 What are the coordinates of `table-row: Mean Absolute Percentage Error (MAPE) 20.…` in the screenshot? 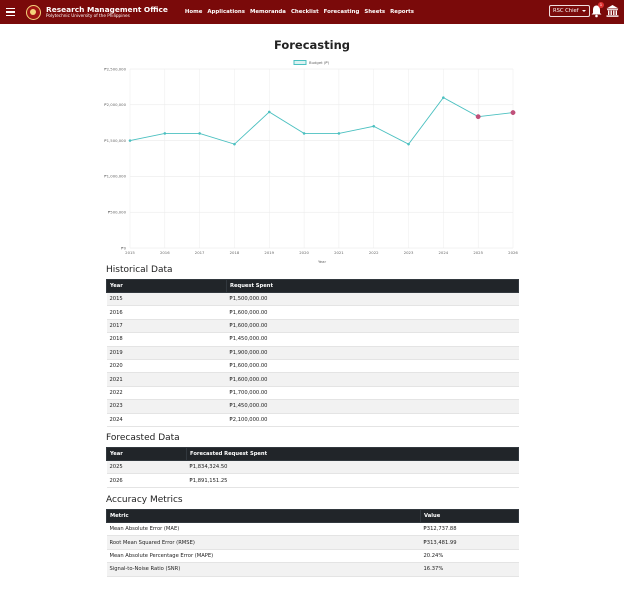 It's located at (312, 556).